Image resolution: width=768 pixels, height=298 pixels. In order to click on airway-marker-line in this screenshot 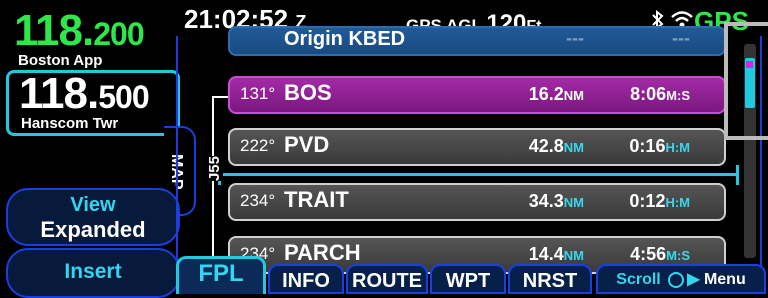, I will do `click(478, 174)`.